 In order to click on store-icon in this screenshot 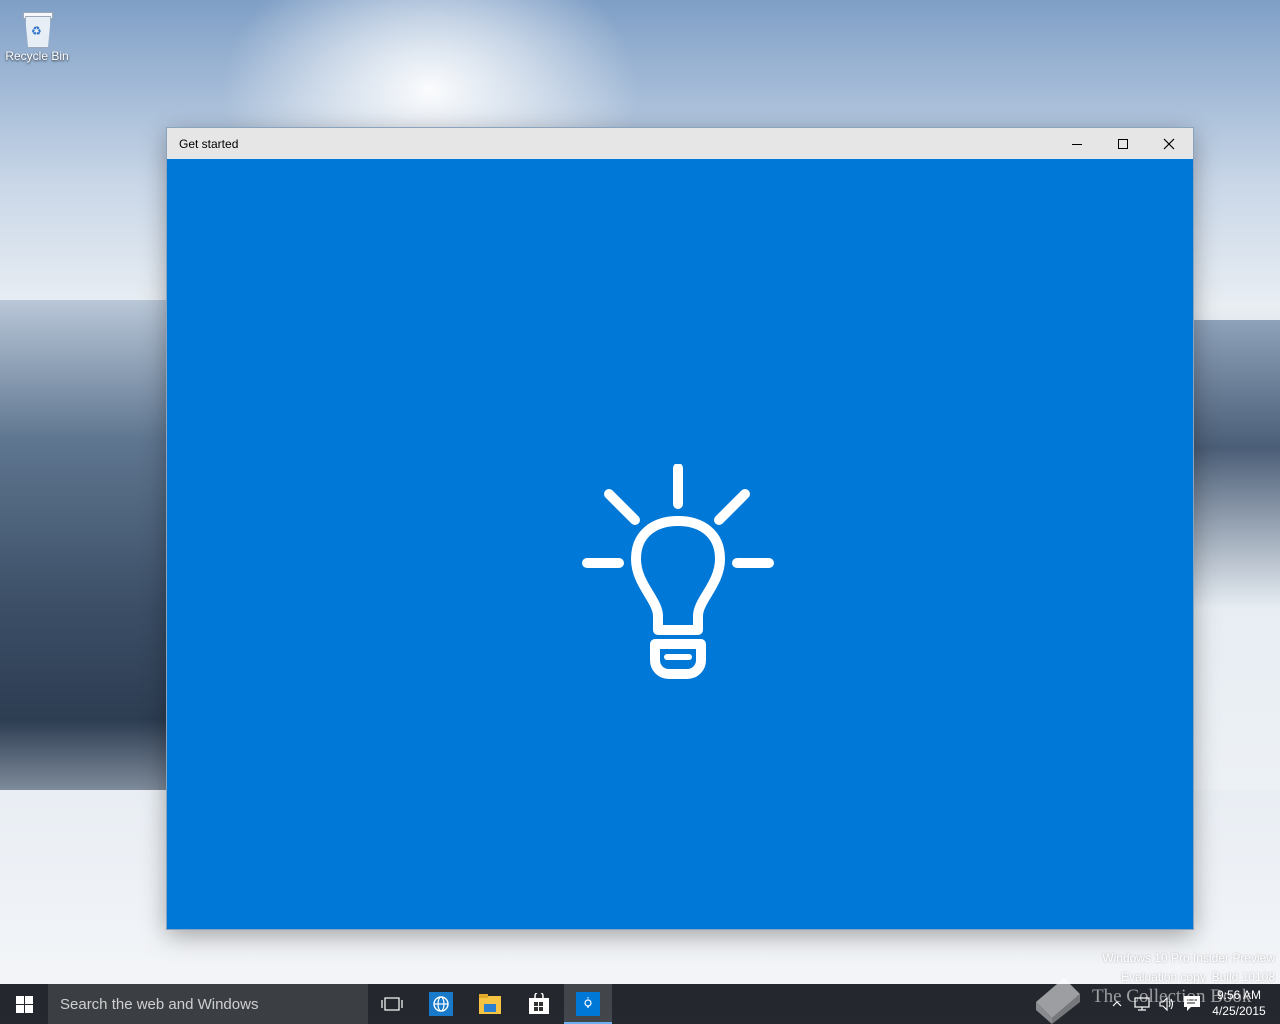, I will do `click(539, 1003)`.